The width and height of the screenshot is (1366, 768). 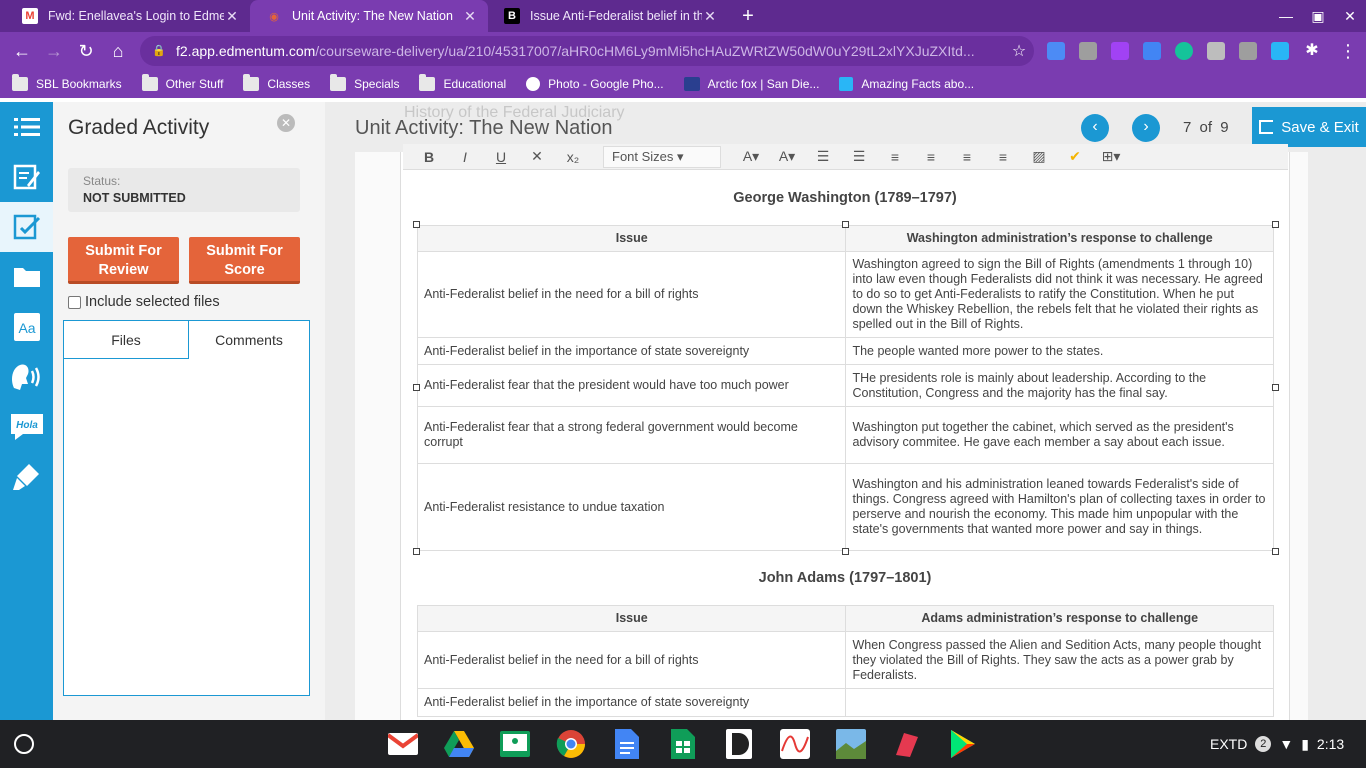 I want to click on bookmark-sbl: SBL Bookmarks, so click(x=67, y=82).